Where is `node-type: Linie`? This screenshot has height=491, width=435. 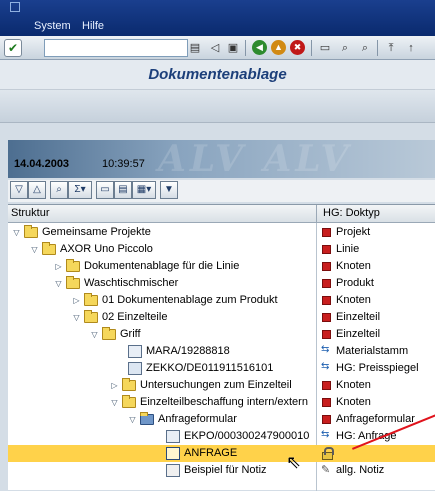
node-type: Linie is located at coordinates (348, 249).